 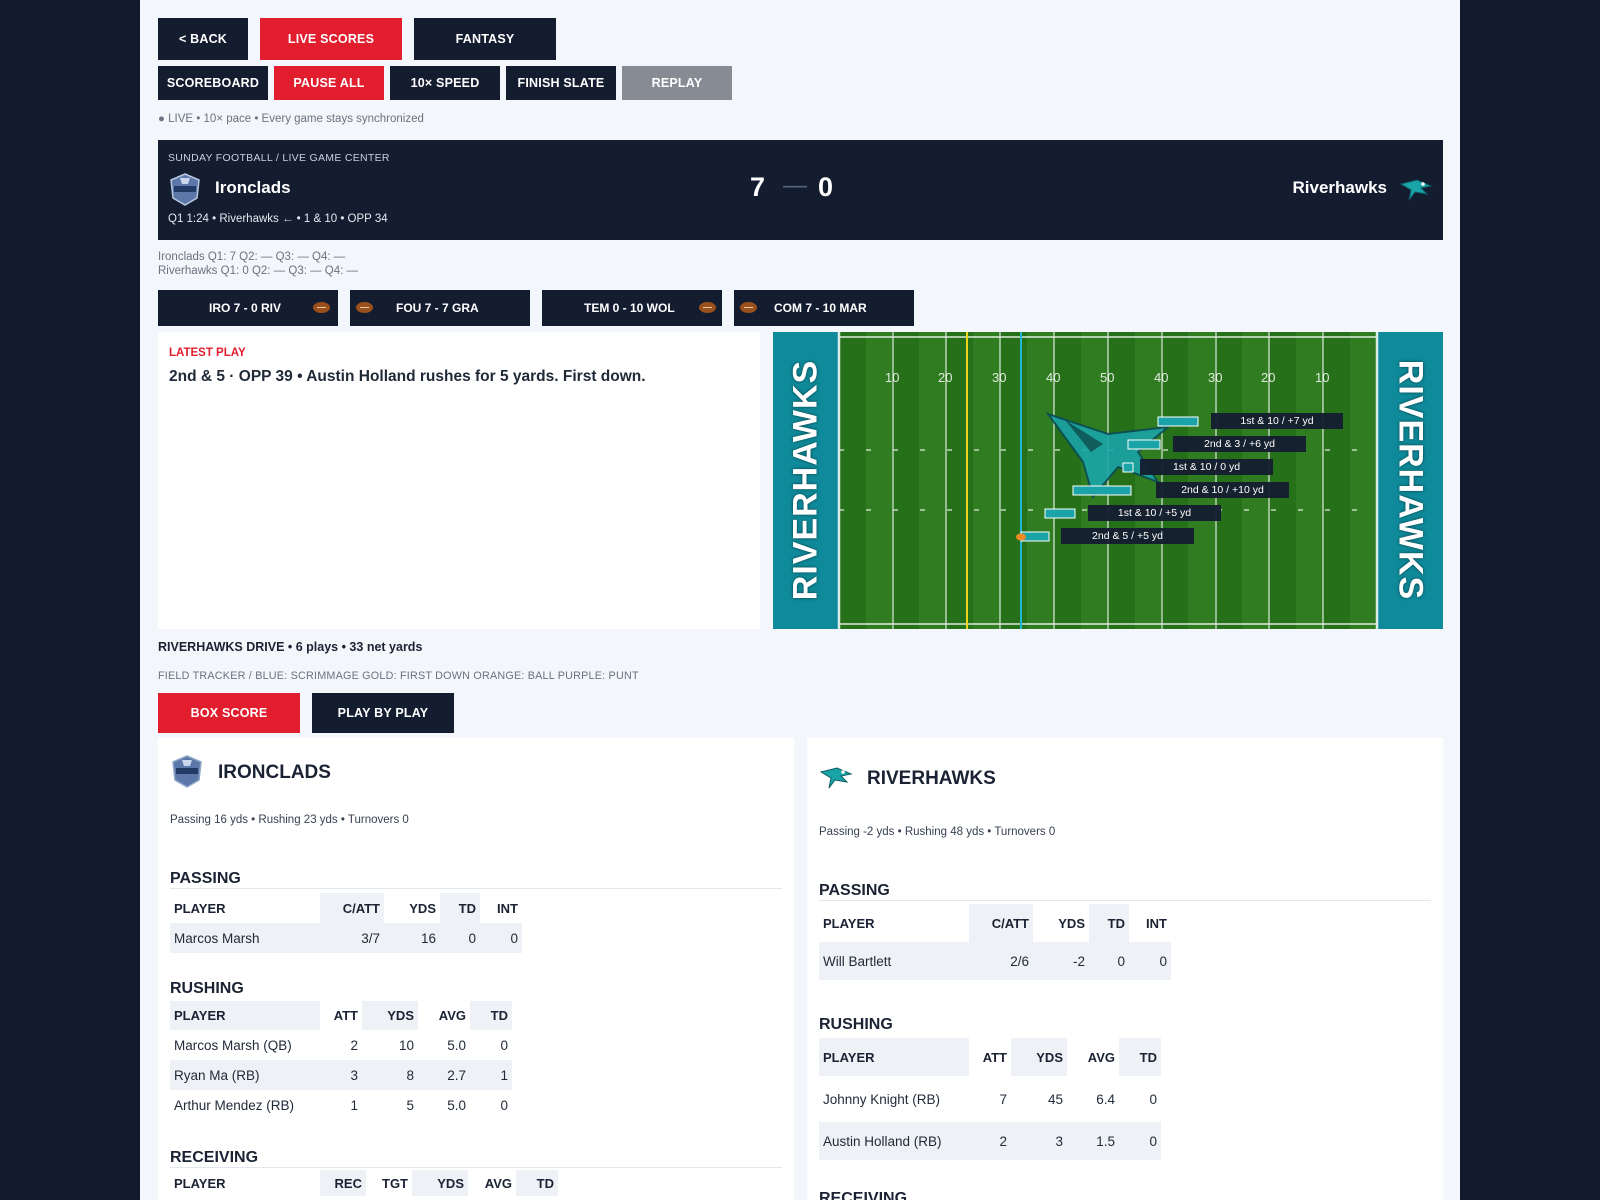 I want to click on ball-marker-icon, so click(x=1021, y=537).